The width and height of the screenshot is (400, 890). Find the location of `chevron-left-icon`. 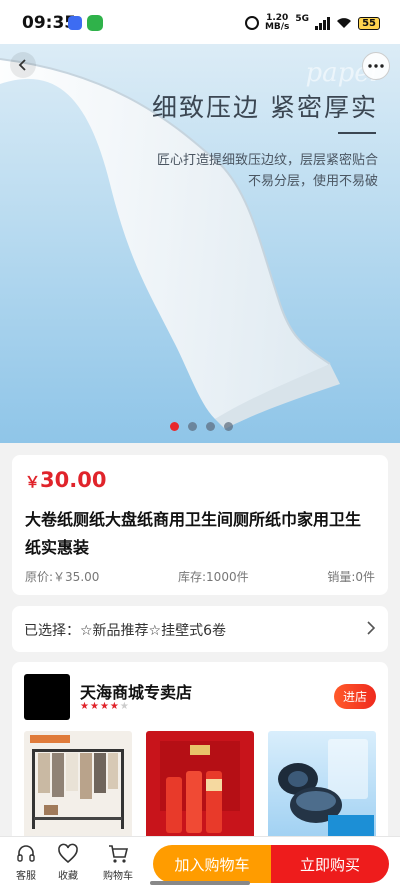

chevron-left-icon is located at coordinates (22, 65).